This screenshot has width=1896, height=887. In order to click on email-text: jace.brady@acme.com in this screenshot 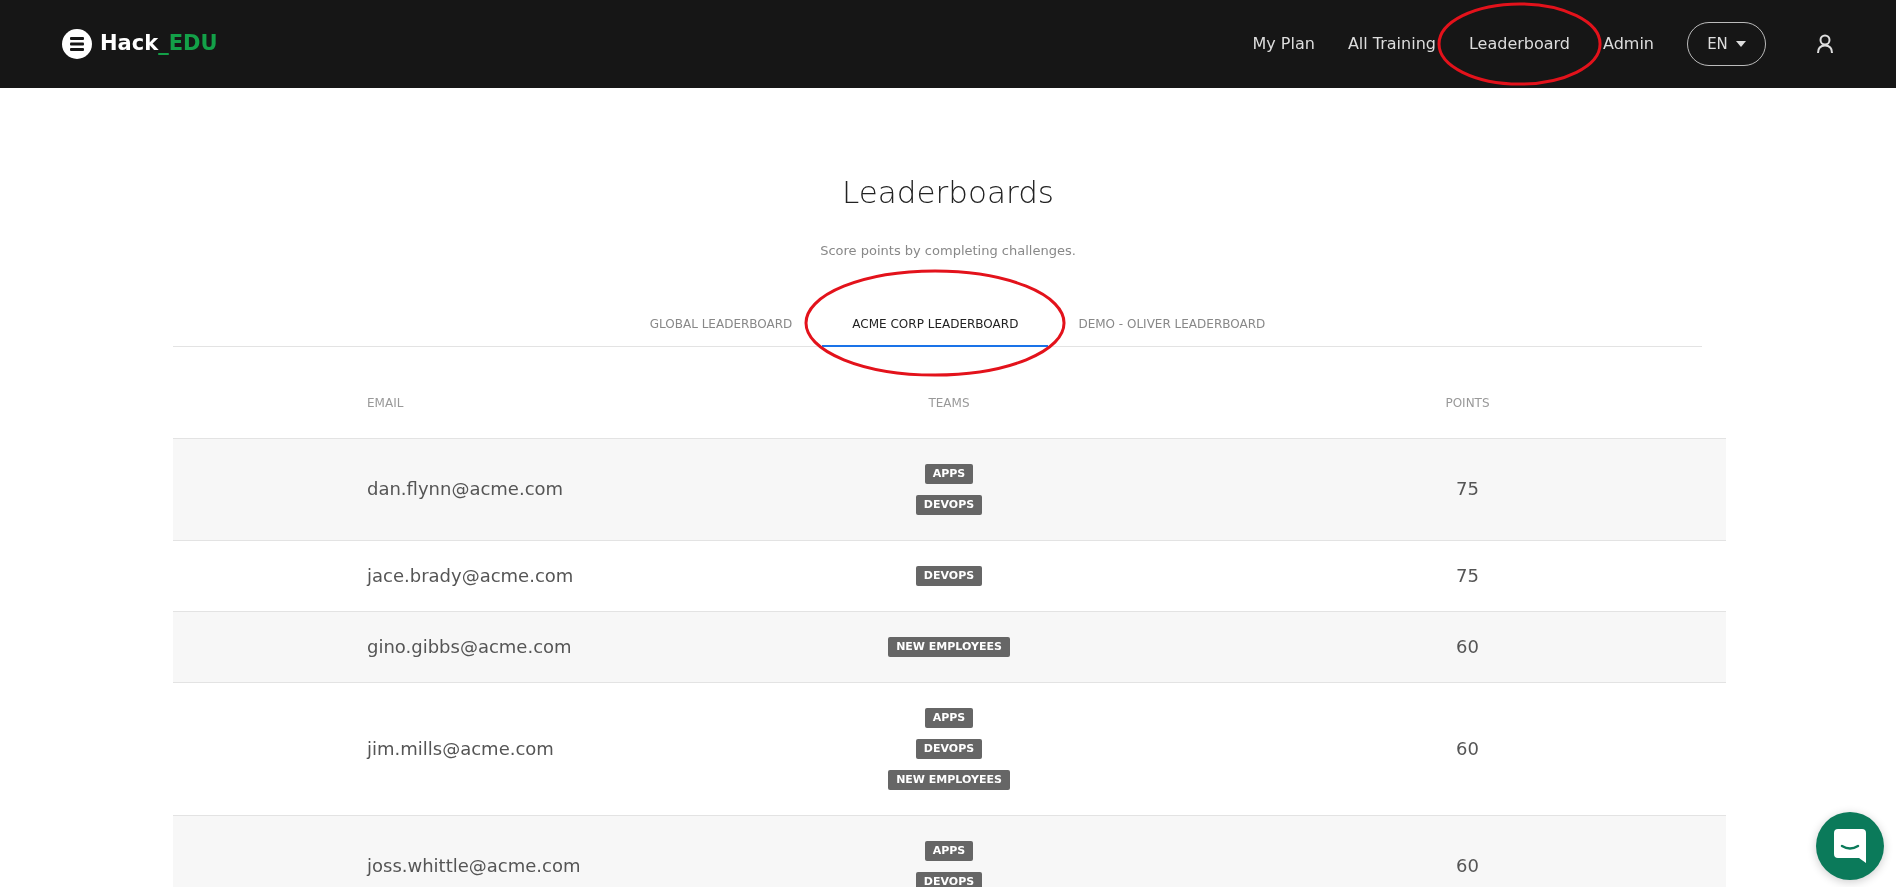, I will do `click(470, 575)`.